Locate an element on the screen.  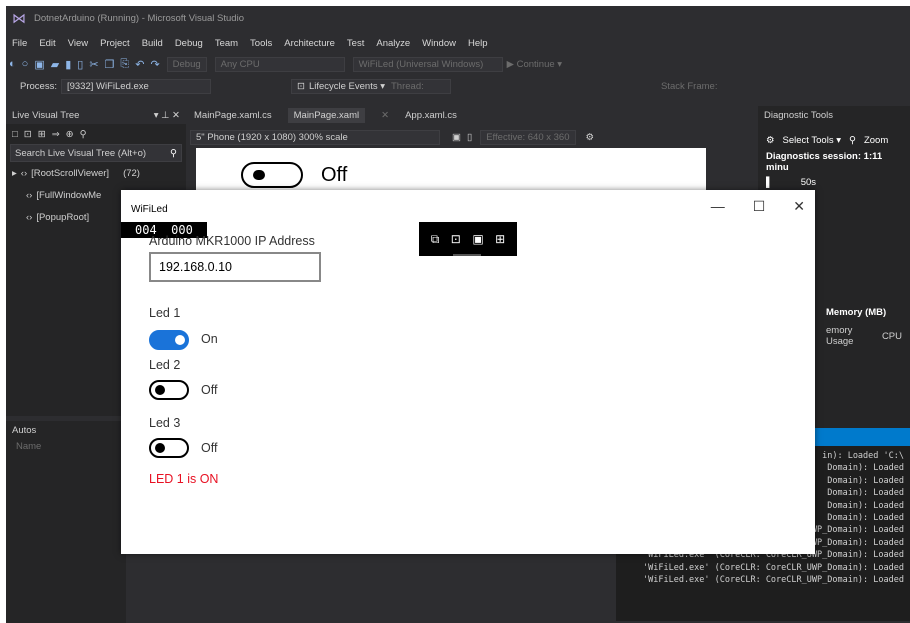
expand-arrow-icon: ▸ is located at coordinates (14, 173).